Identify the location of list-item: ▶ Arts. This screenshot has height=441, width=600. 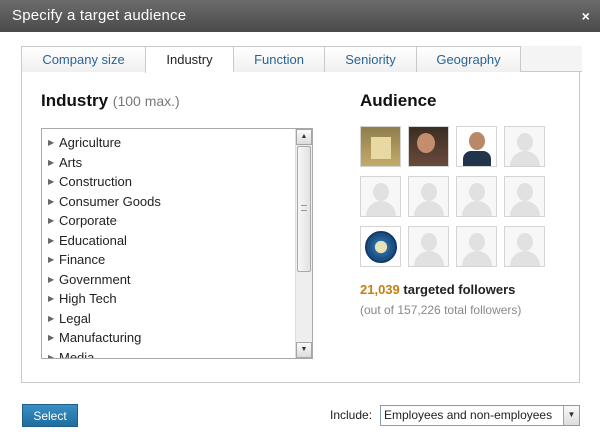
(101, 163).